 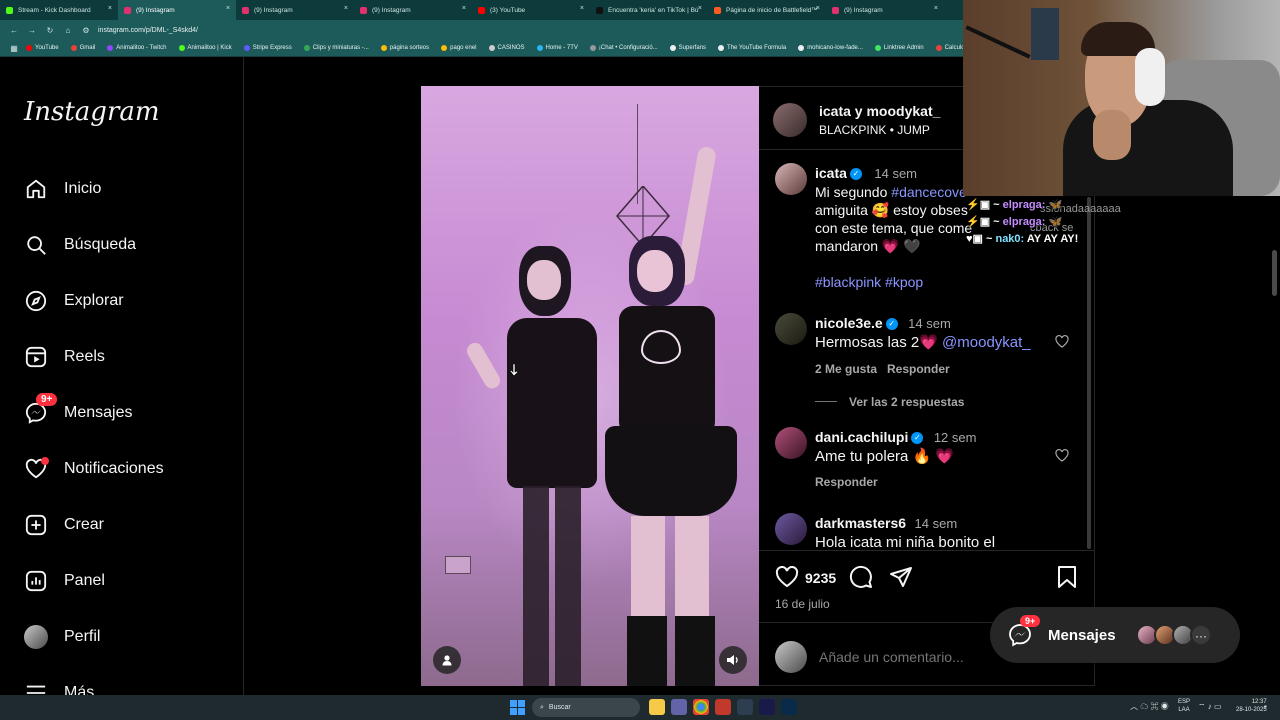 What do you see at coordinates (1067, 577) in the screenshot?
I see `save-icon` at bounding box center [1067, 577].